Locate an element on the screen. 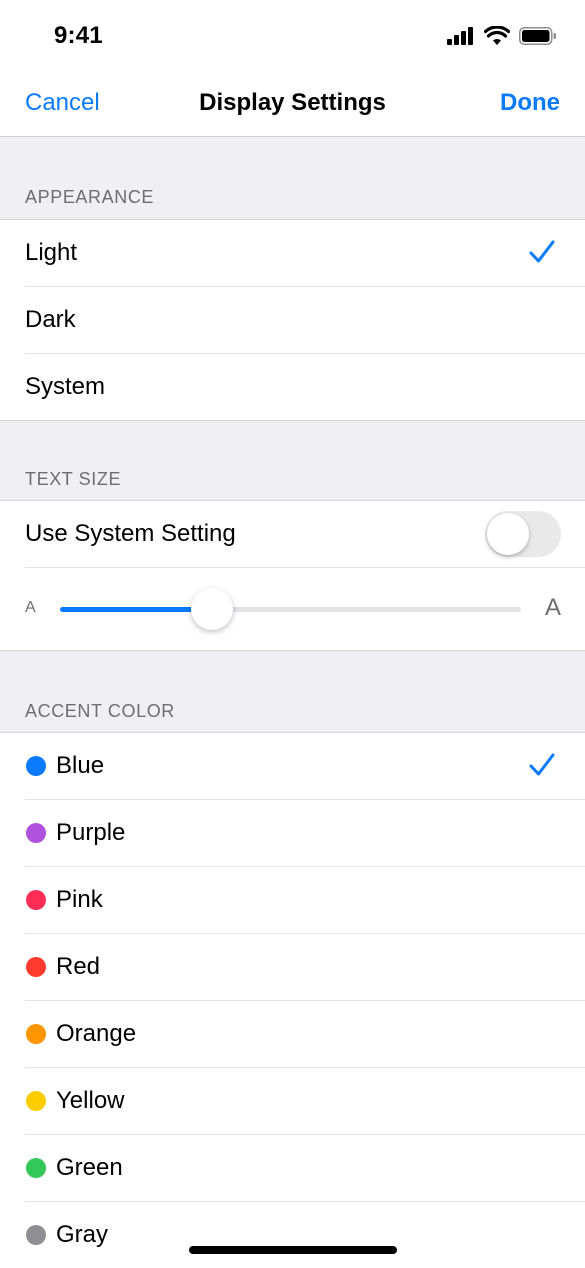  slider-thumb is located at coordinates (212, 609).